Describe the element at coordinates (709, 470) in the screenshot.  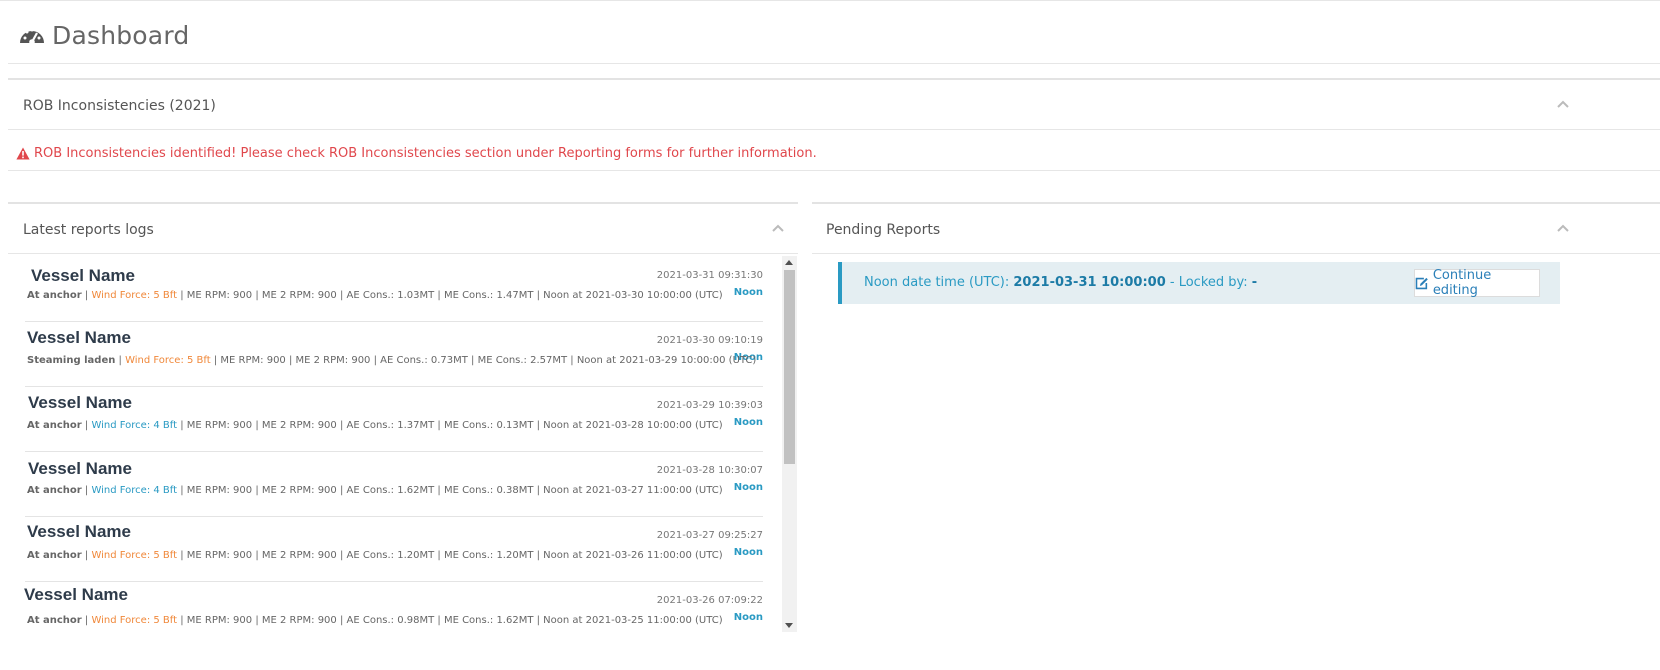
I see `log-timestamp: 2021-03-28 10:30:07` at that location.